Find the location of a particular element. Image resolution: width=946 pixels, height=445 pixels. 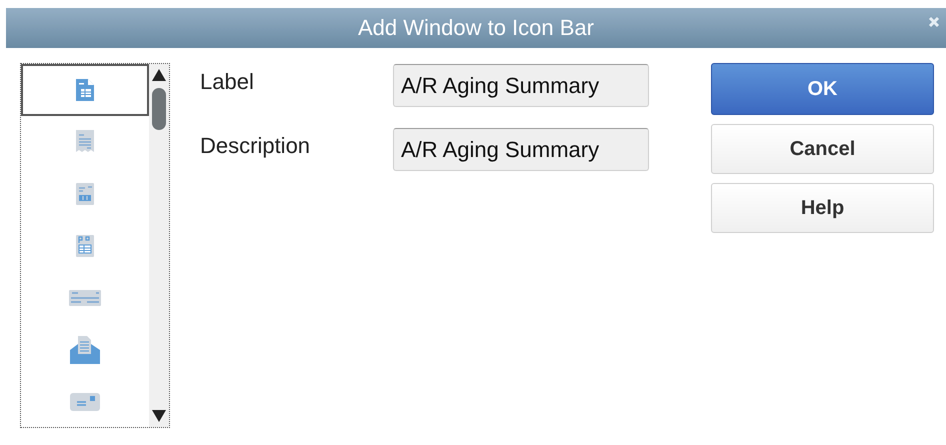

field-label: Description is located at coordinates (256, 145).